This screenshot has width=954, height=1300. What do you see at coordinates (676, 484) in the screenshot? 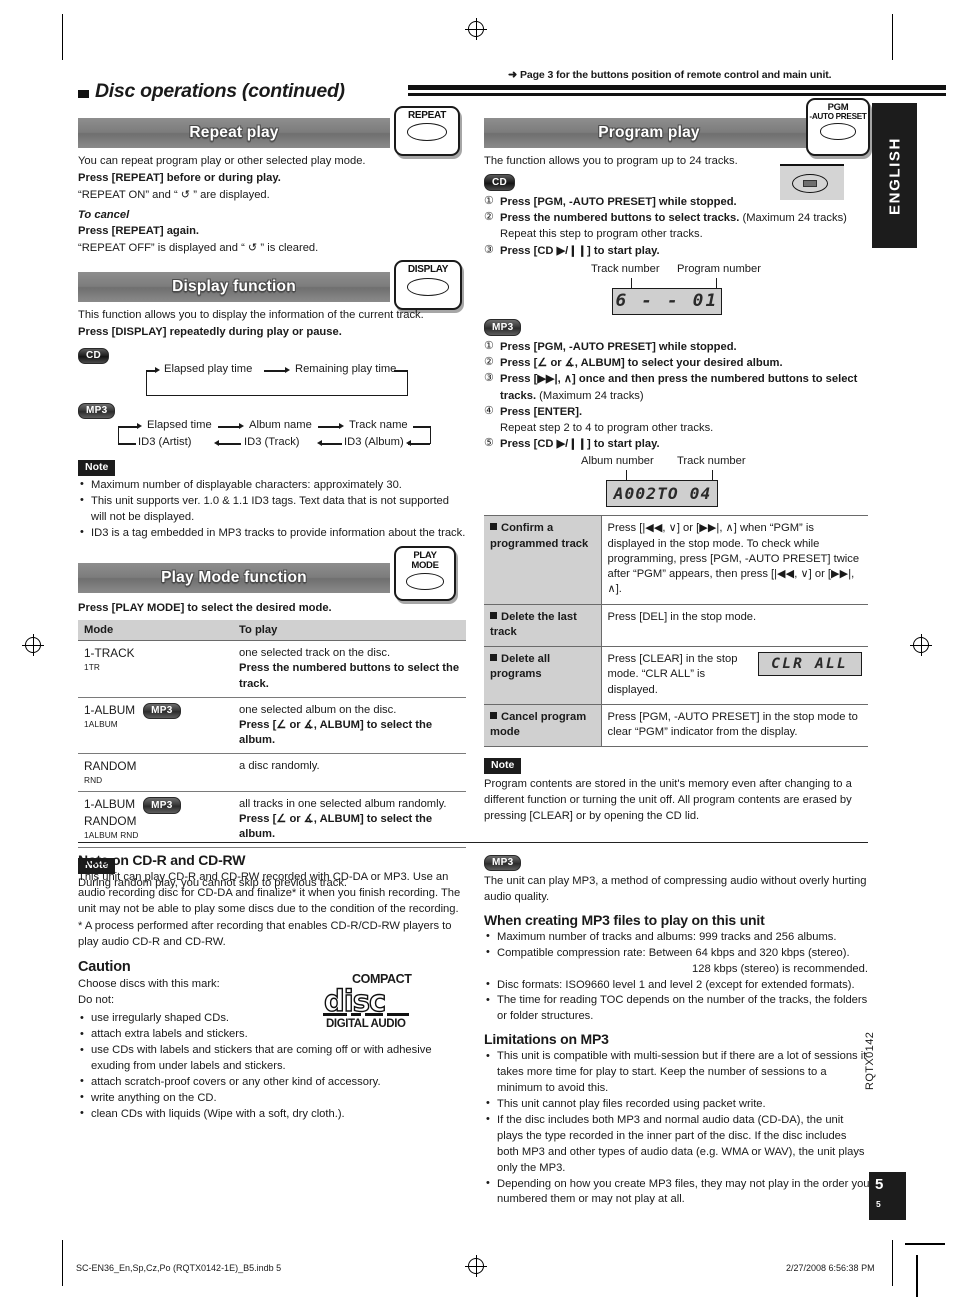
I see `mp3-program-display-group: Album number Track number A002TO 04` at bounding box center [676, 484].